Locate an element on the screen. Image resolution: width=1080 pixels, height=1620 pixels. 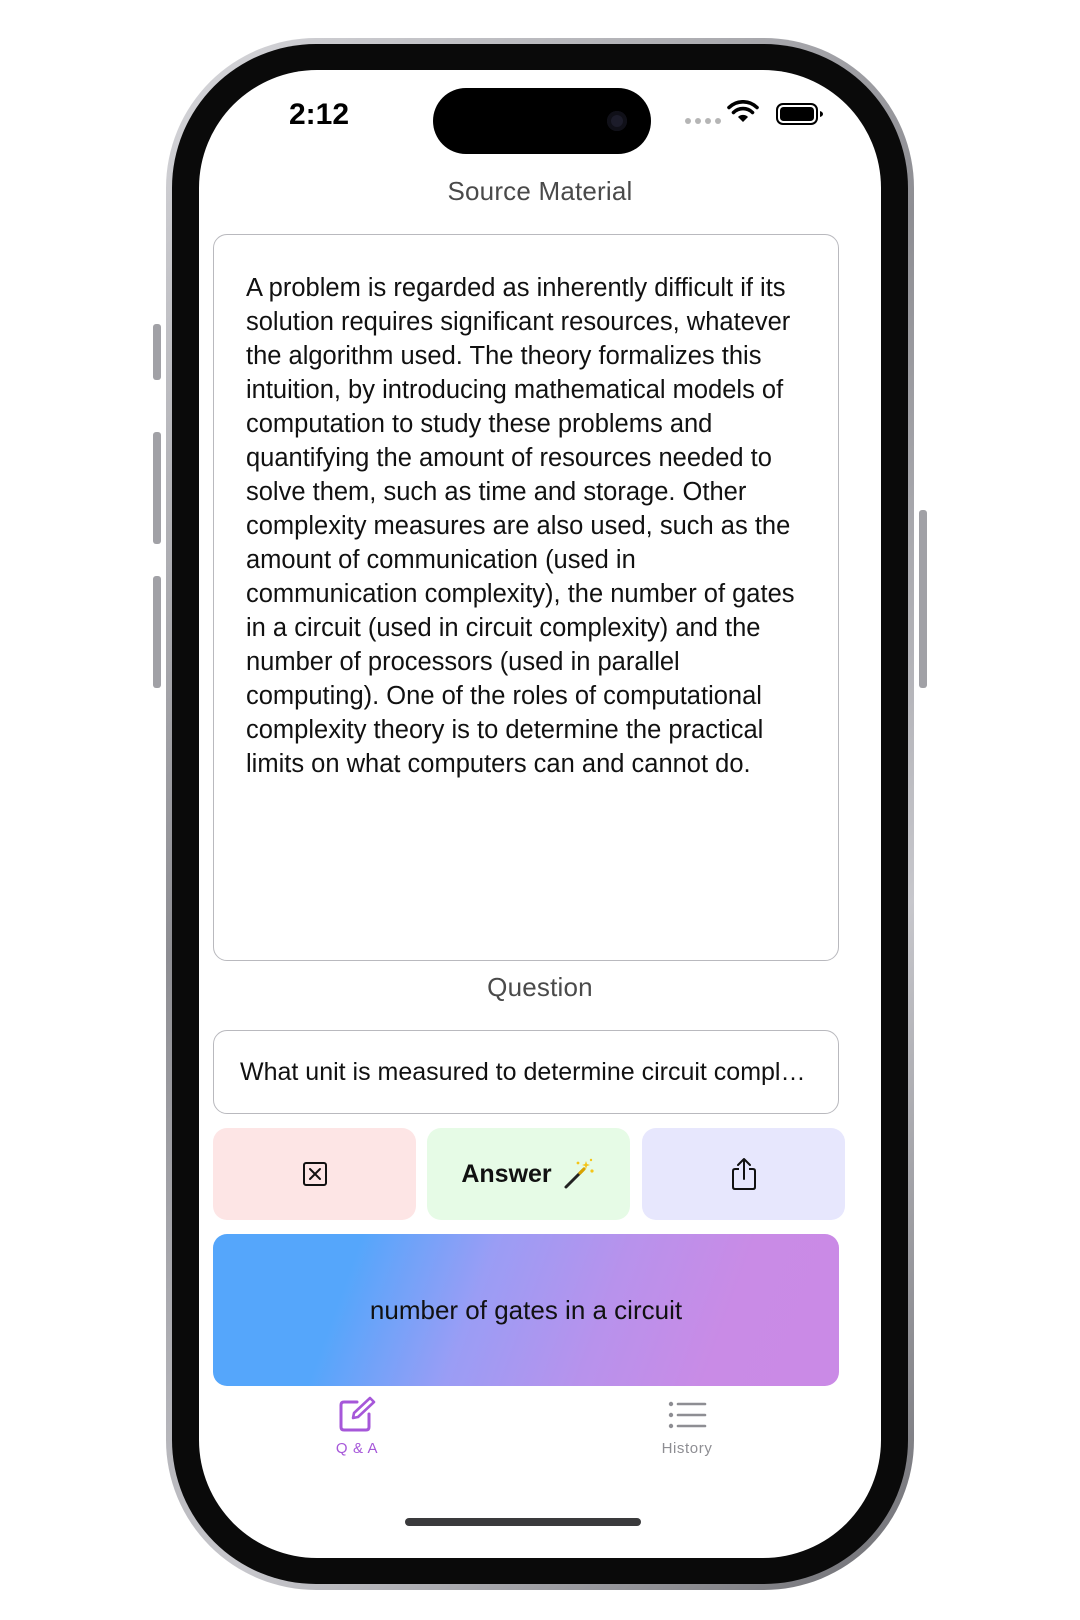
mute-switch is located at coordinates (157, 352).